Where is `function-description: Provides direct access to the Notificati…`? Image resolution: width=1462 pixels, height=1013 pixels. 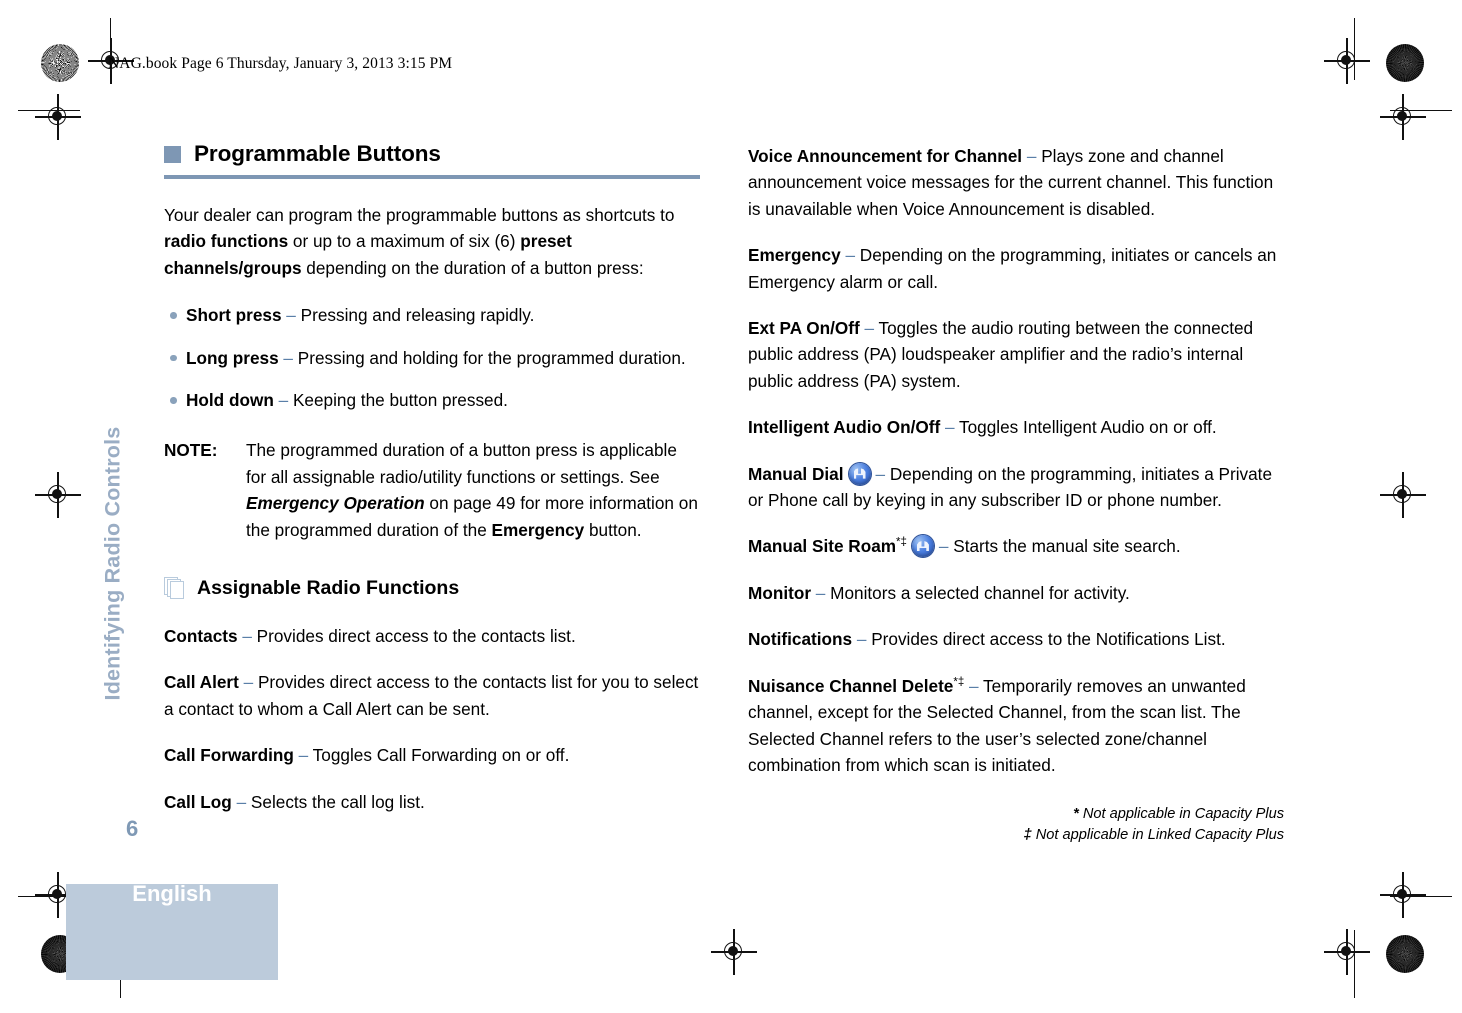
function-description: Provides direct access to the Notificati… is located at coordinates (1046, 639).